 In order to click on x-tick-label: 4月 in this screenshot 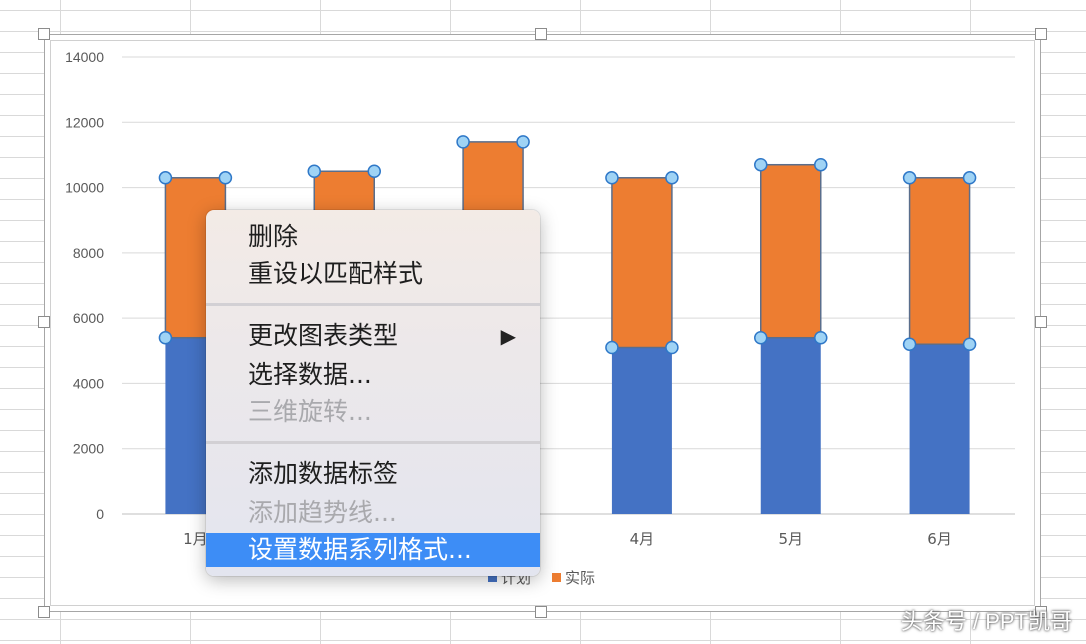, I will do `click(642, 539)`.